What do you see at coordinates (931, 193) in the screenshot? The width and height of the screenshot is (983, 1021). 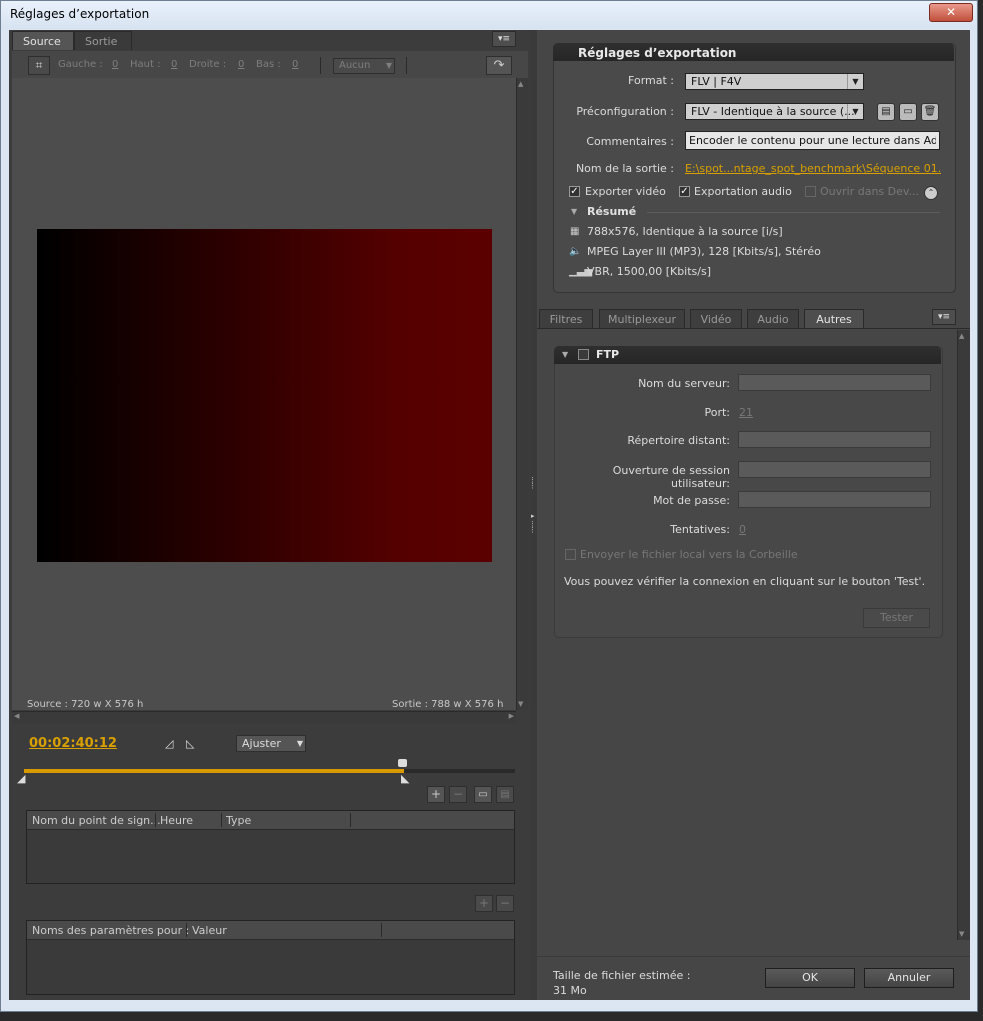 I see `collapse-up-icon: ⌃` at bounding box center [931, 193].